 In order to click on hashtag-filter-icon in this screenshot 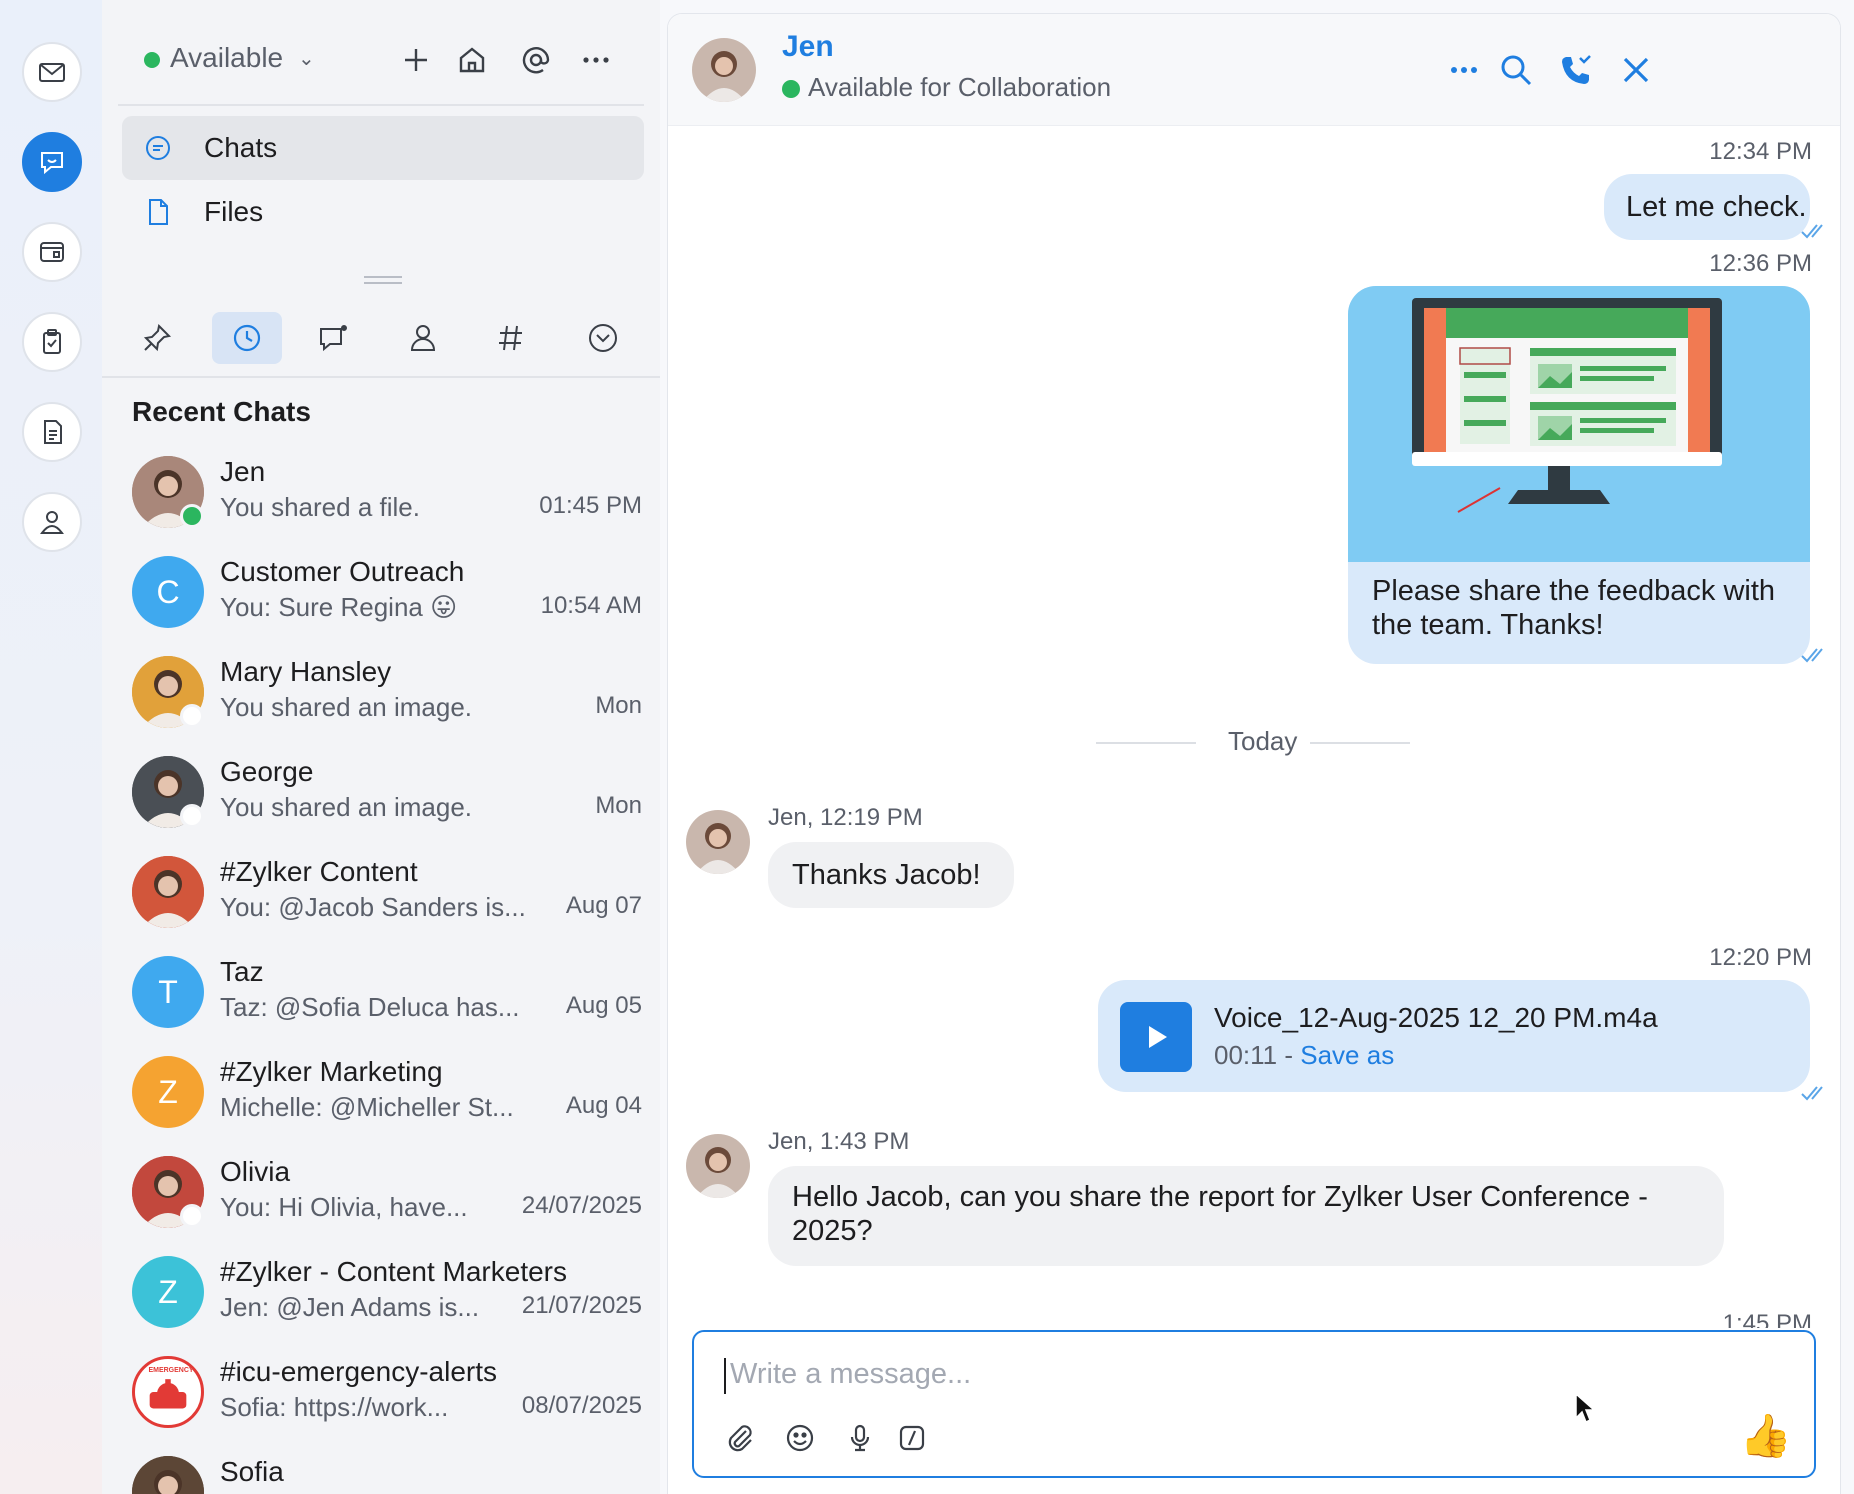, I will do `click(511, 338)`.